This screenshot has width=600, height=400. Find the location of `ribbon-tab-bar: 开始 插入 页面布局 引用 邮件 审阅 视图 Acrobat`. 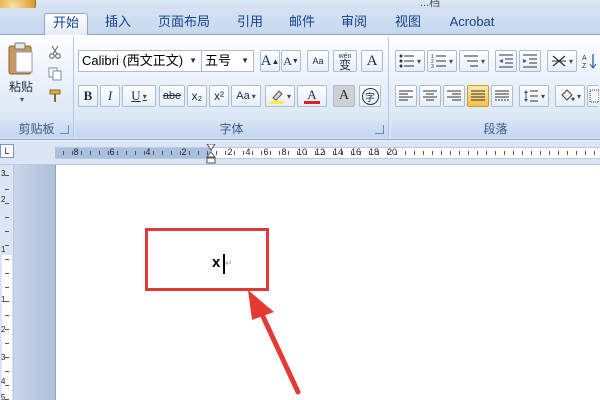

ribbon-tab-bar: 开始 插入 页面布局 引用 邮件 审阅 视图 Acrobat is located at coordinates (300, 21).